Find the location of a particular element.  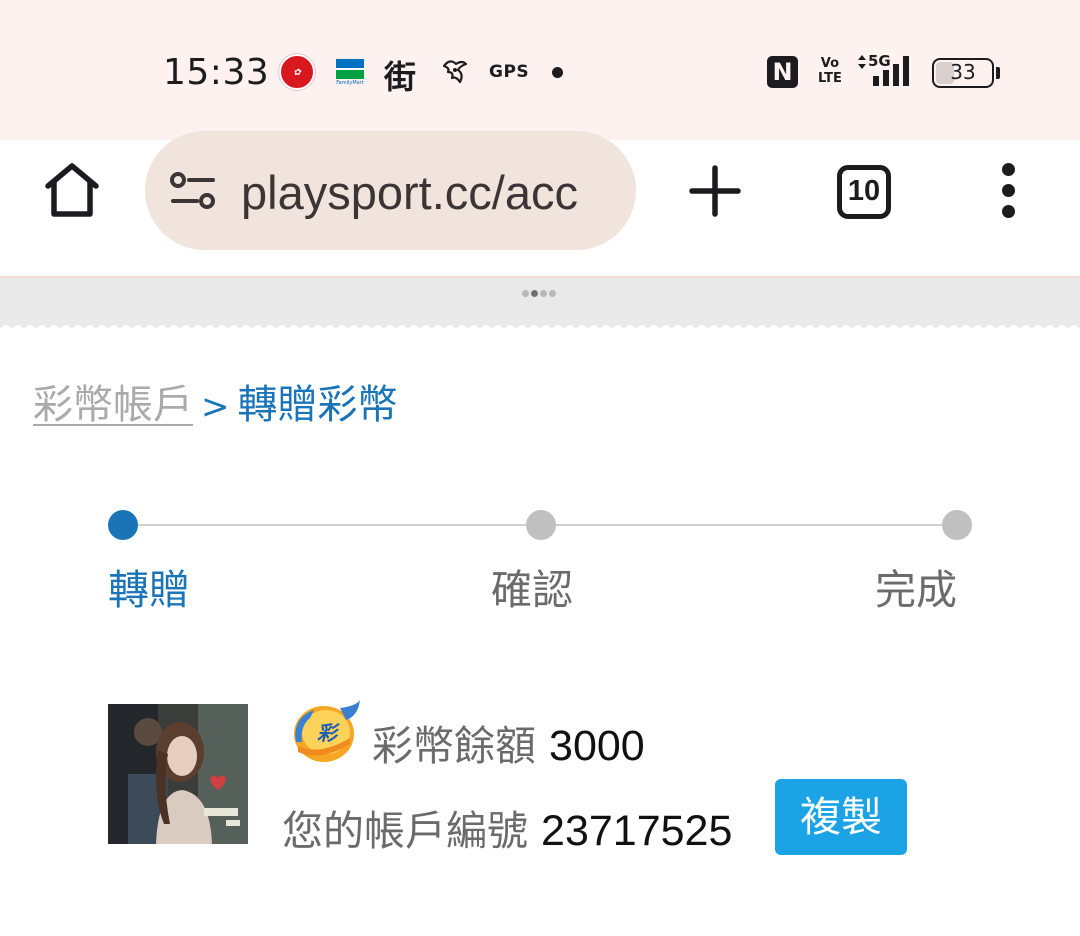

step-label-transfer: 轉贈 is located at coordinates (149, 590).